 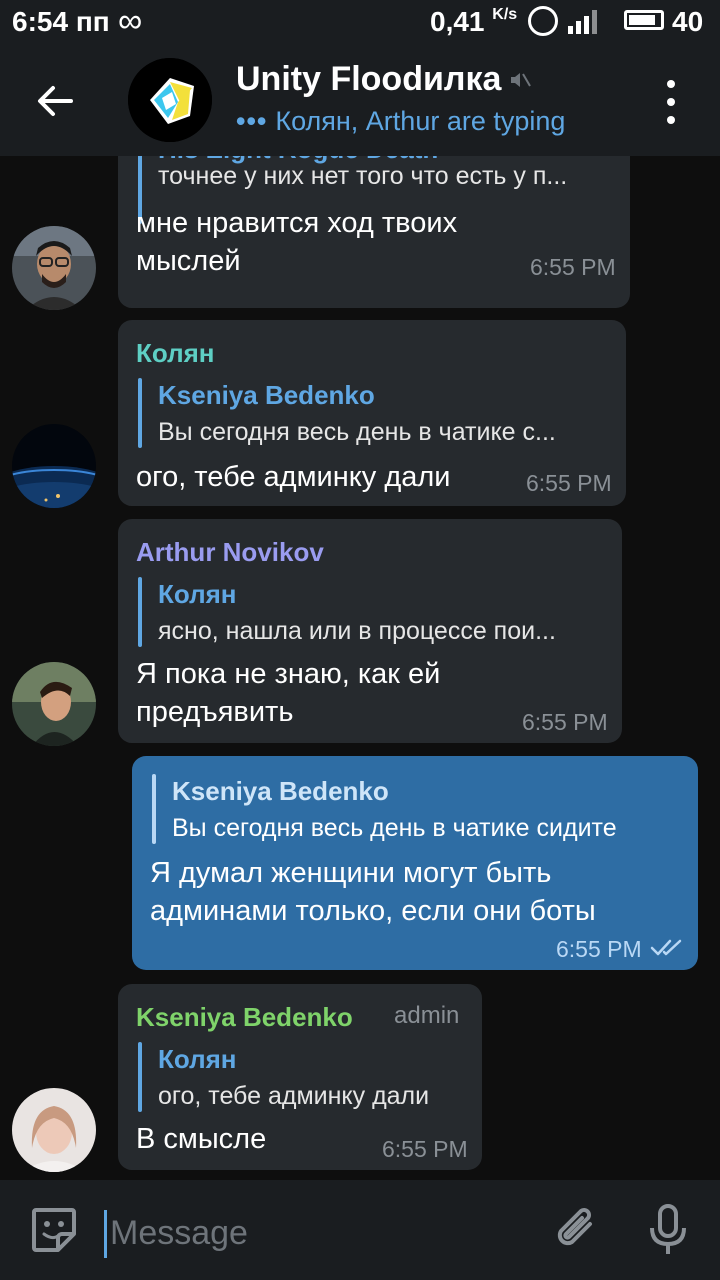 What do you see at coordinates (252, 121) in the screenshot?
I see `typing-dots-icon: •••` at bounding box center [252, 121].